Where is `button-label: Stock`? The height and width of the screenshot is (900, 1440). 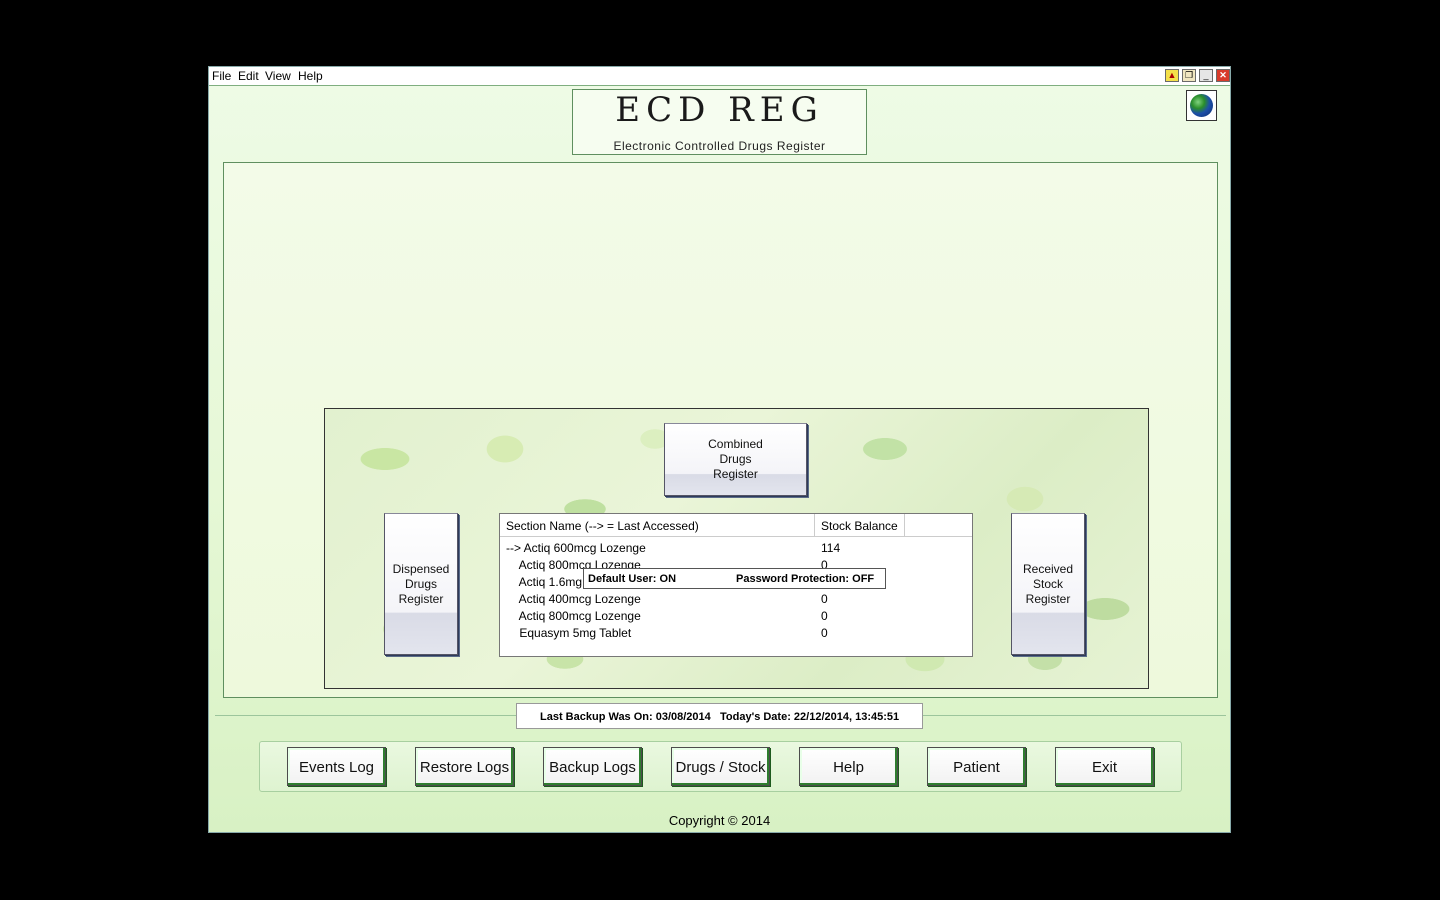 button-label: Stock is located at coordinates (1047, 583).